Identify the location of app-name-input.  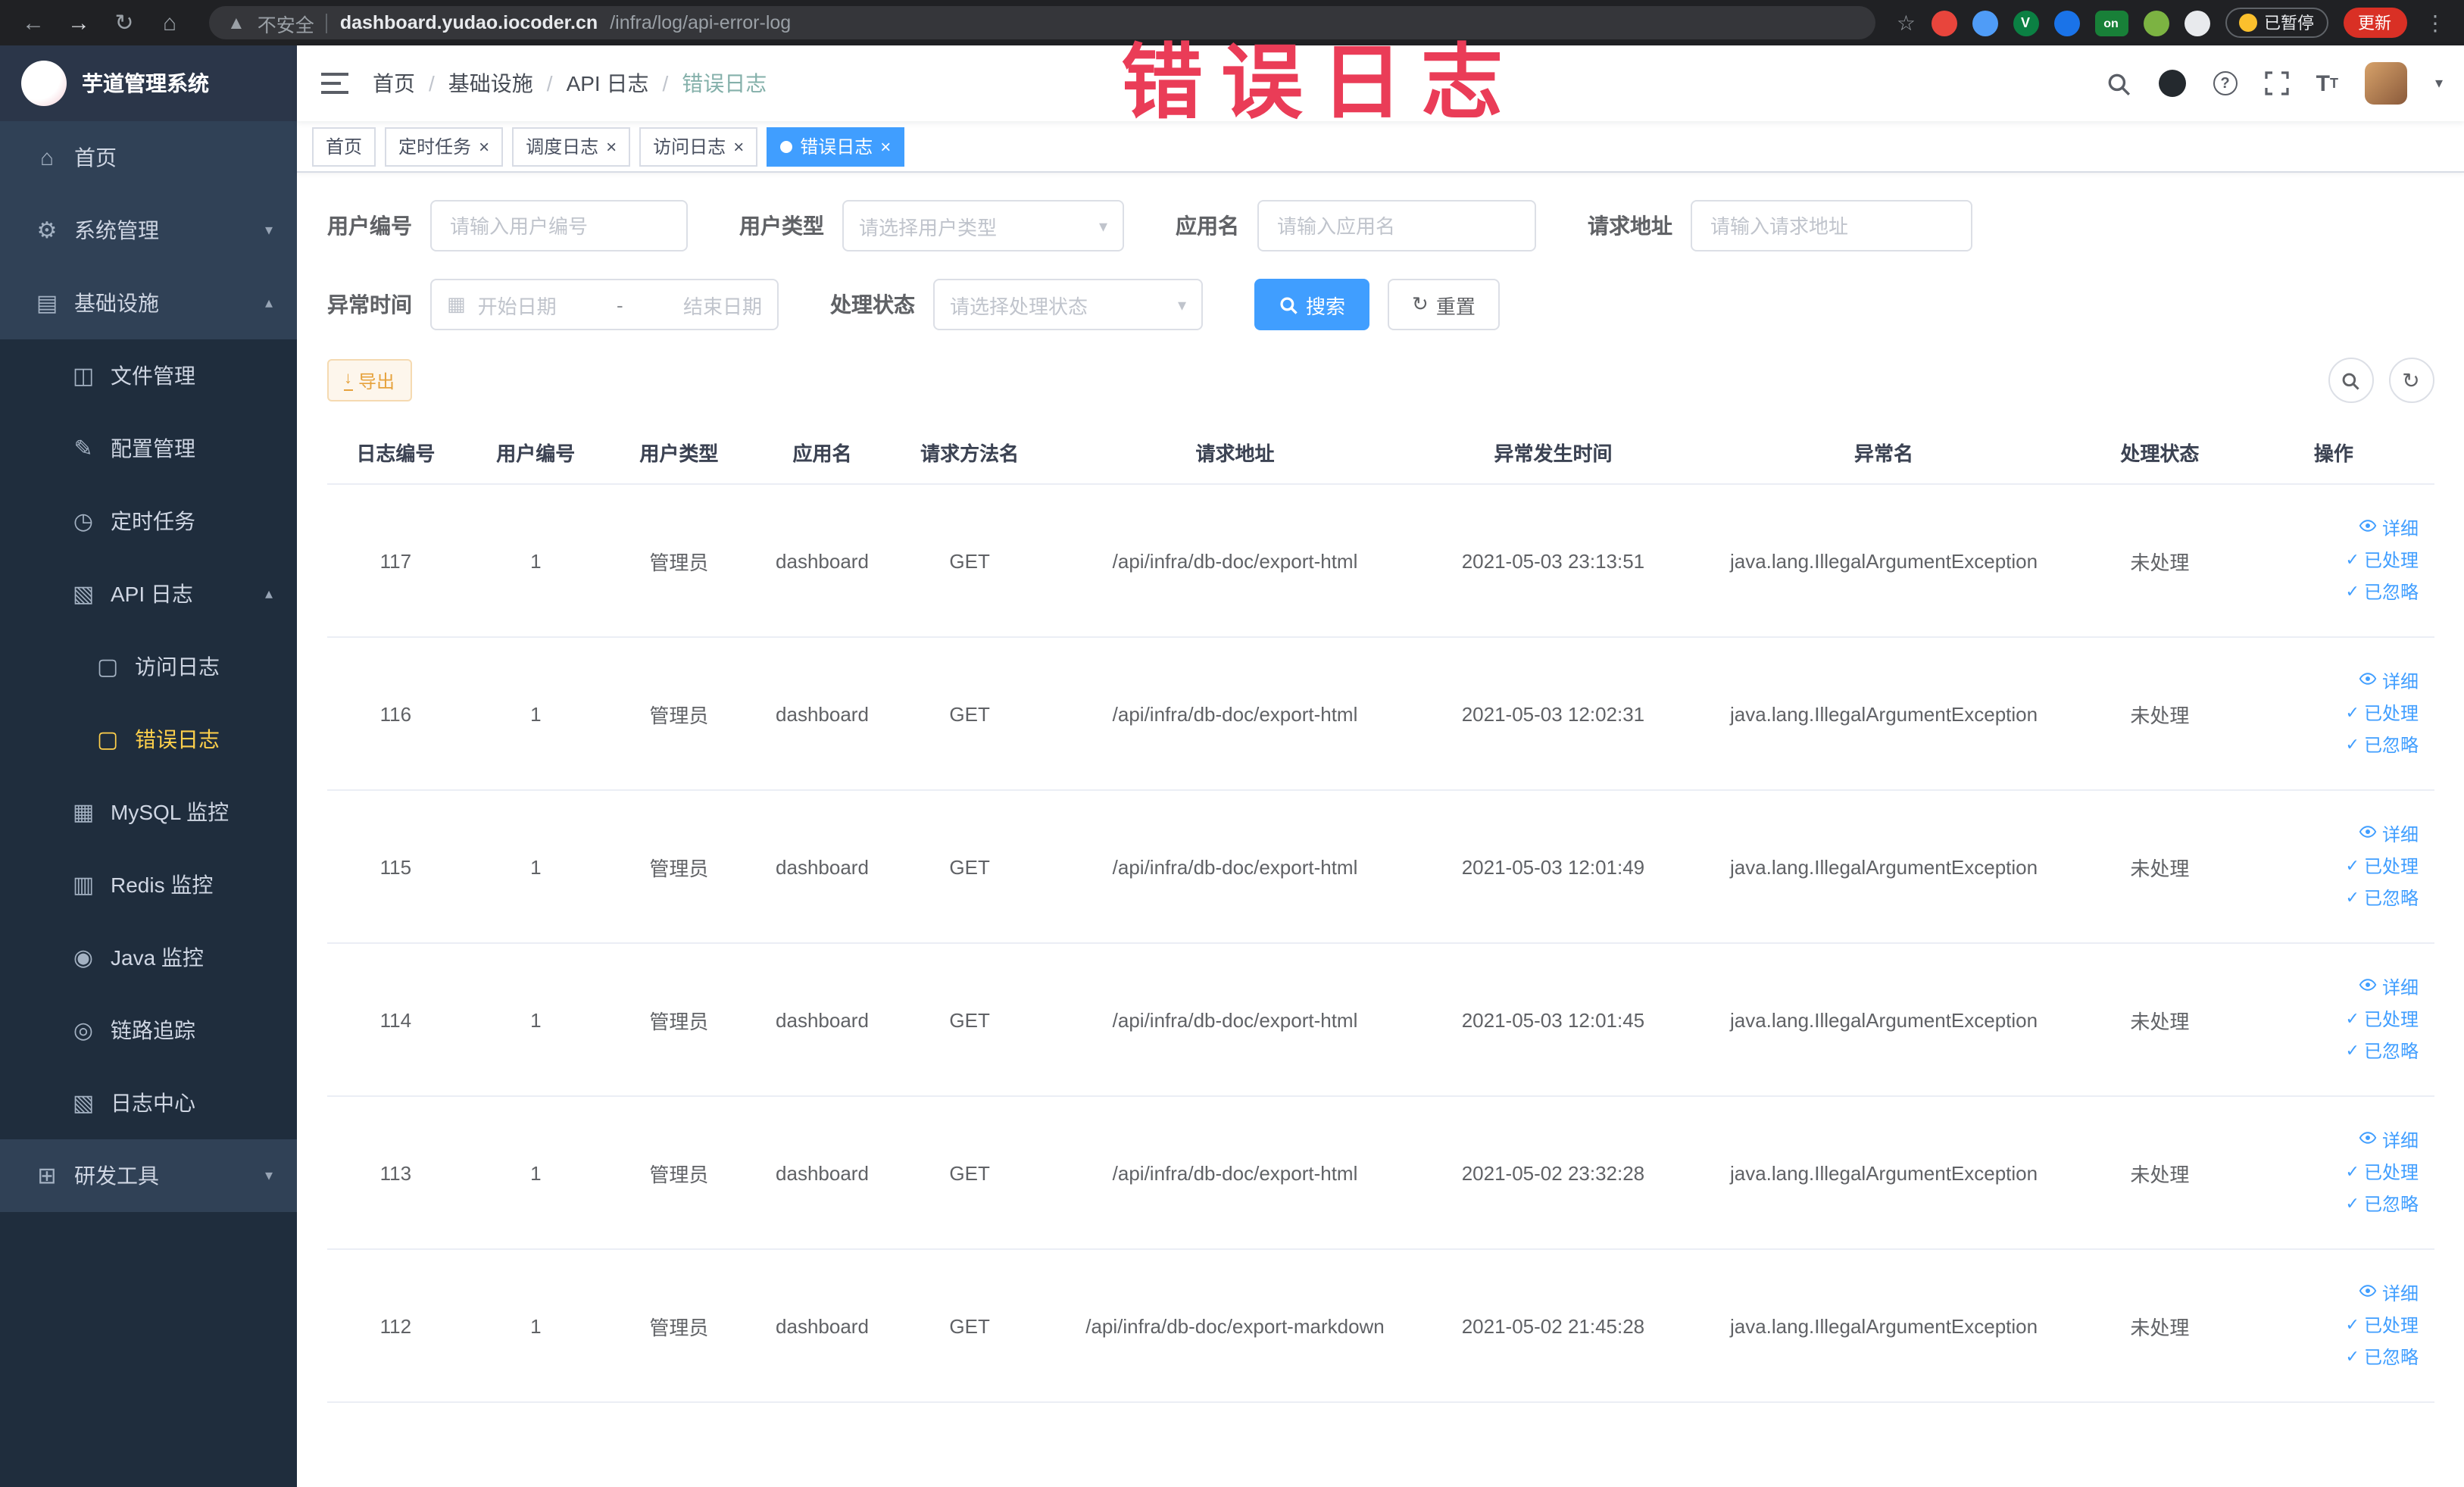
(1396, 225).